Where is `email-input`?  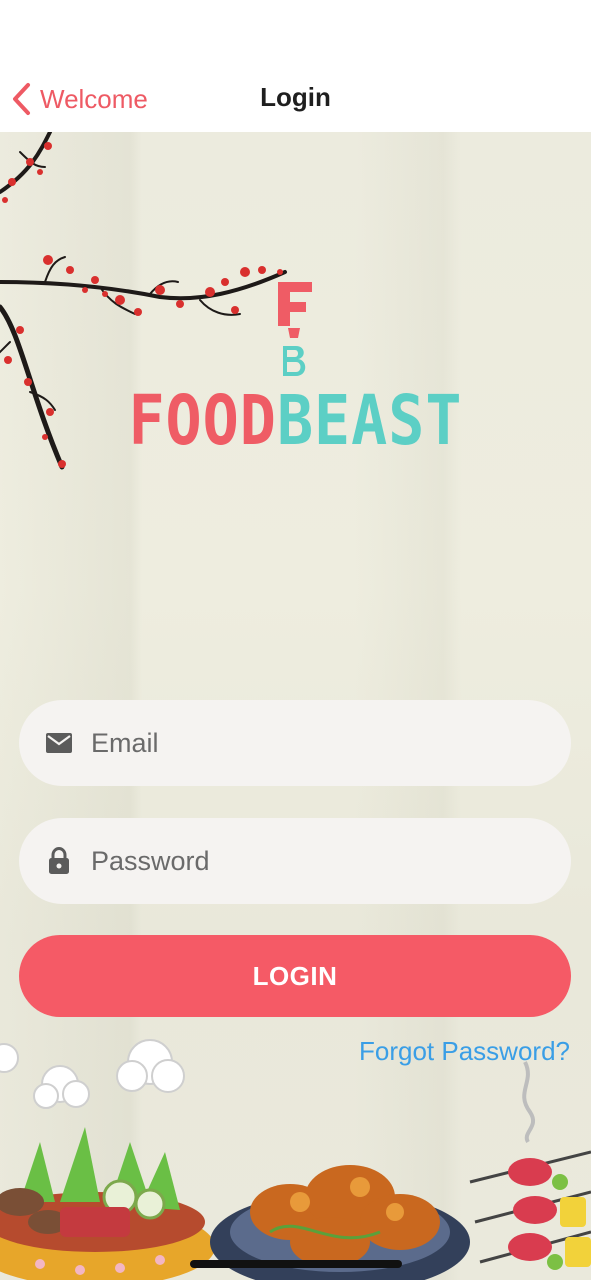 email-input is located at coordinates (321, 743).